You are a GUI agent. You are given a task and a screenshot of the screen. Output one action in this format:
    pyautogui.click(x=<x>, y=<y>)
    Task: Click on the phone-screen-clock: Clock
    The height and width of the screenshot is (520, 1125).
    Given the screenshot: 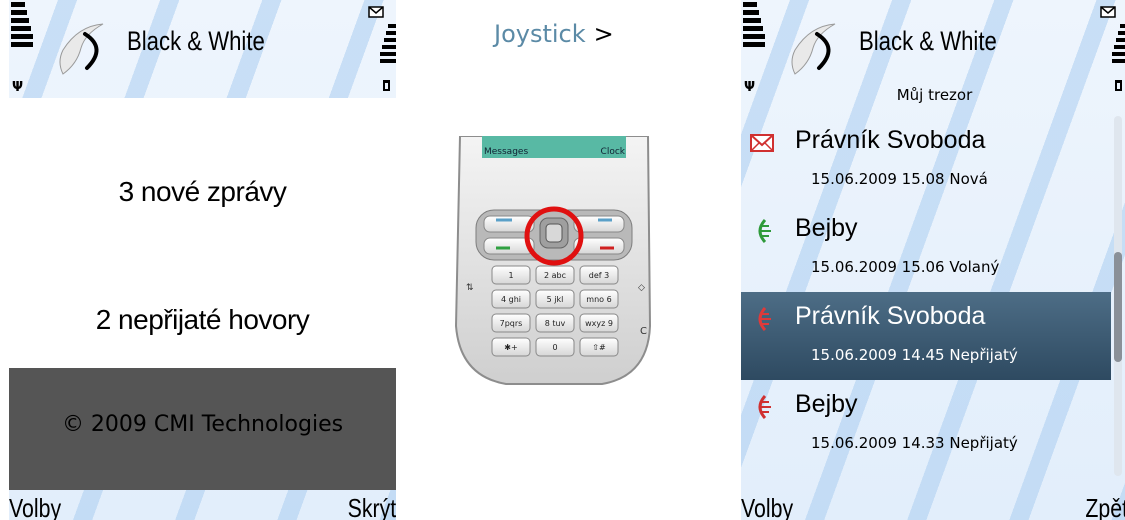 What is the action you would take?
    pyautogui.click(x=613, y=152)
    